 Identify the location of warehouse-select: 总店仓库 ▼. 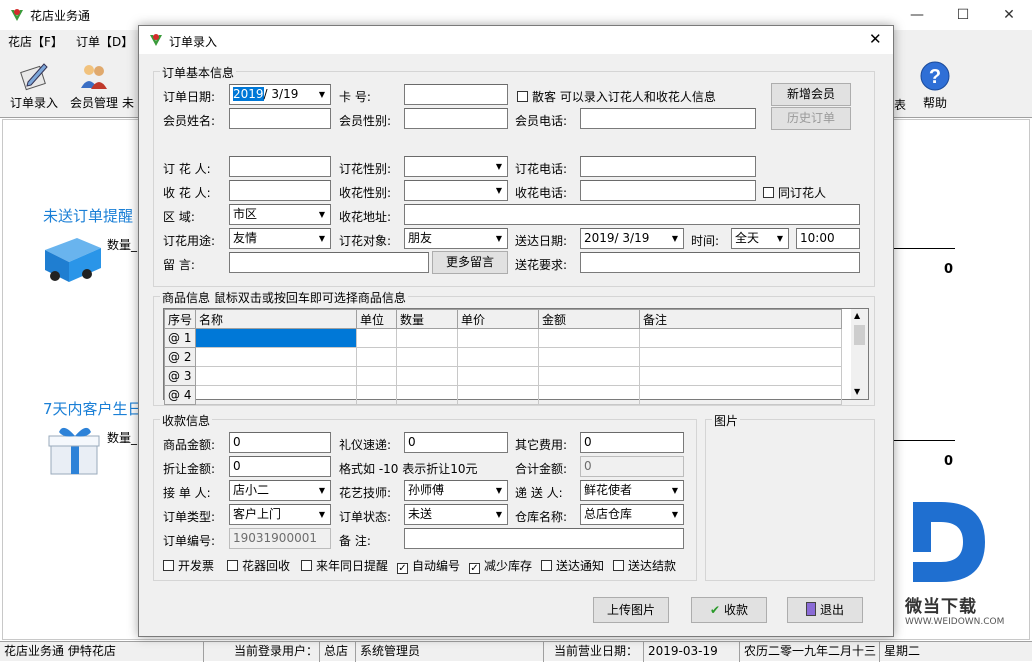
(632, 514).